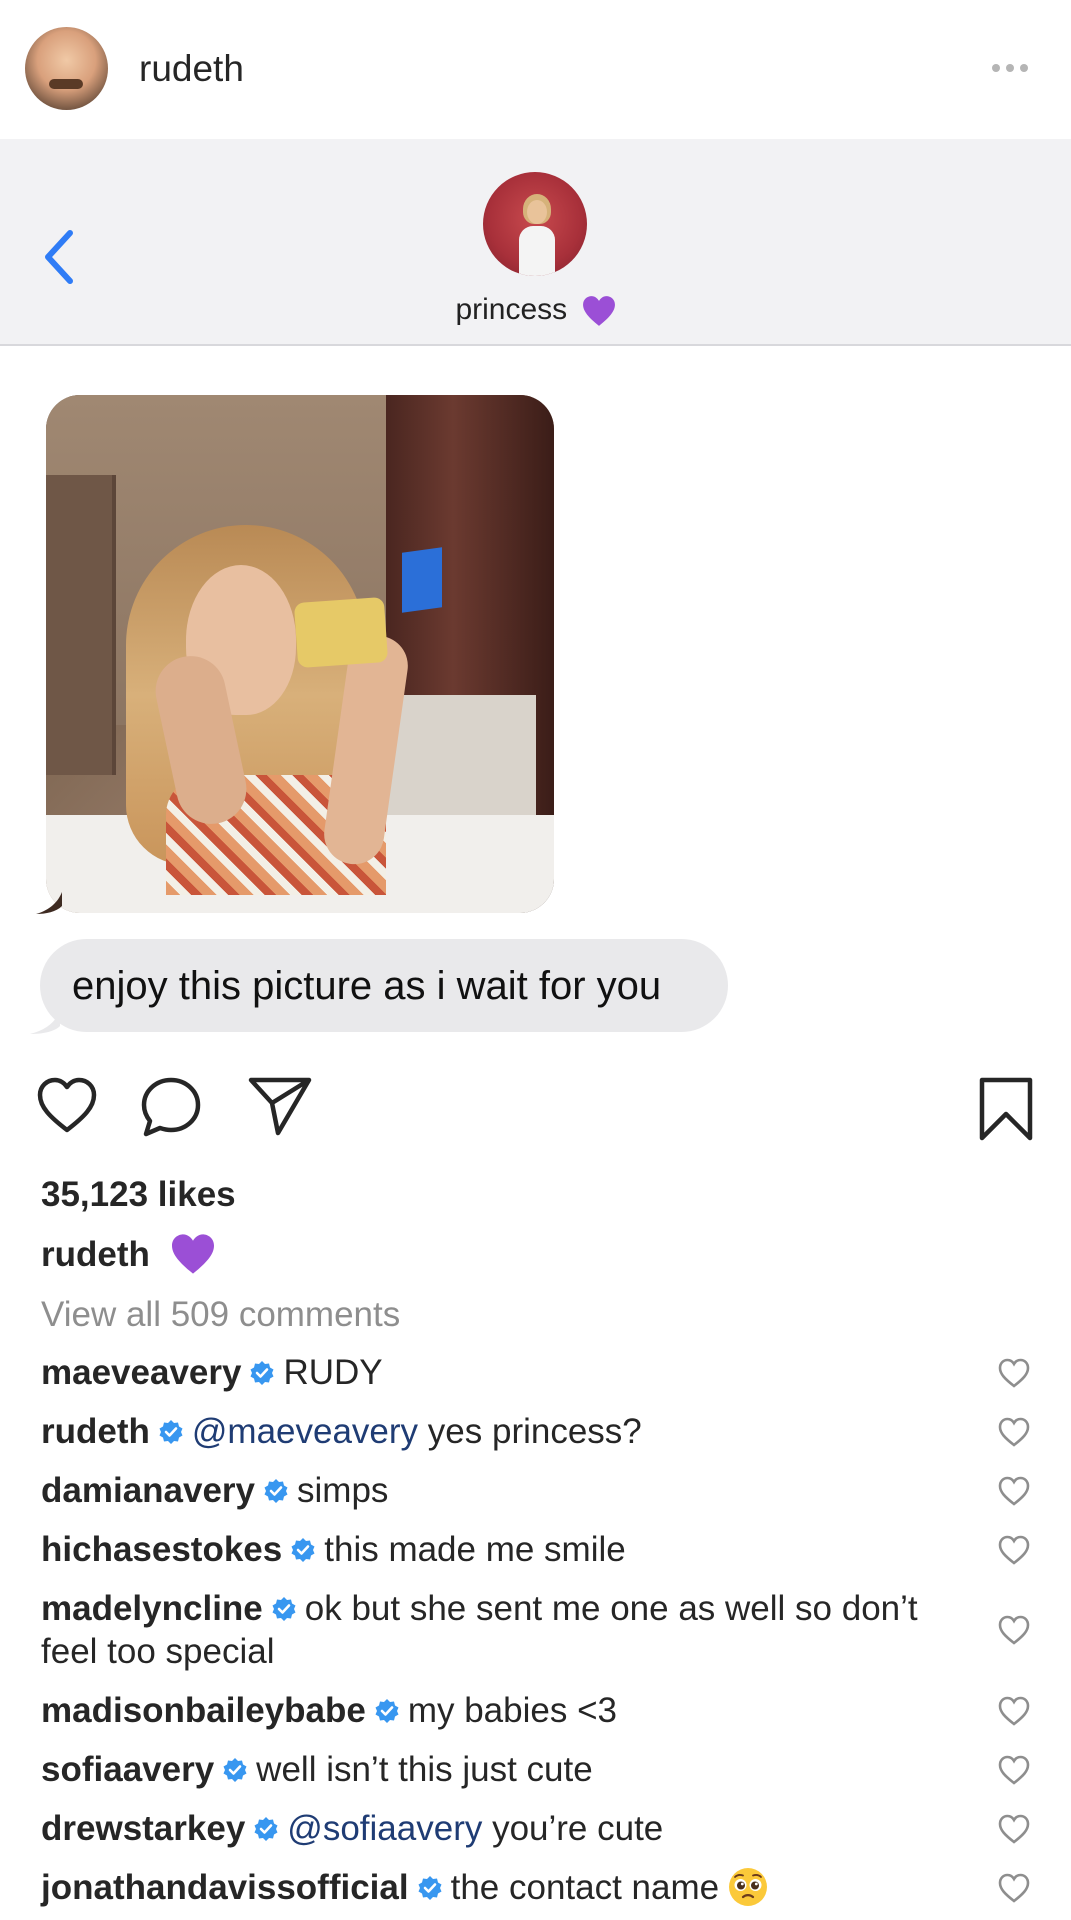 The height and width of the screenshot is (1920, 1071). What do you see at coordinates (66, 84) in the screenshot?
I see `avatar-mustache` at bounding box center [66, 84].